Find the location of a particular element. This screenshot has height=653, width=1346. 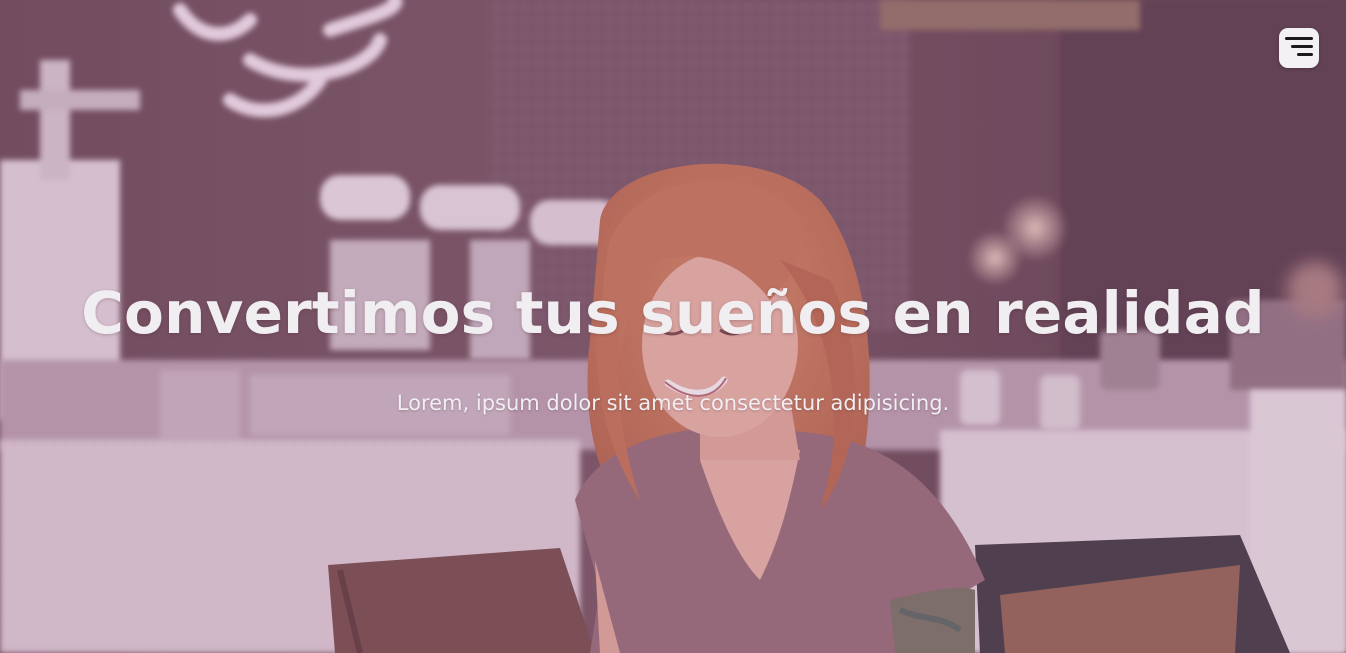

menu-toggle-button is located at coordinates (1299, 48).